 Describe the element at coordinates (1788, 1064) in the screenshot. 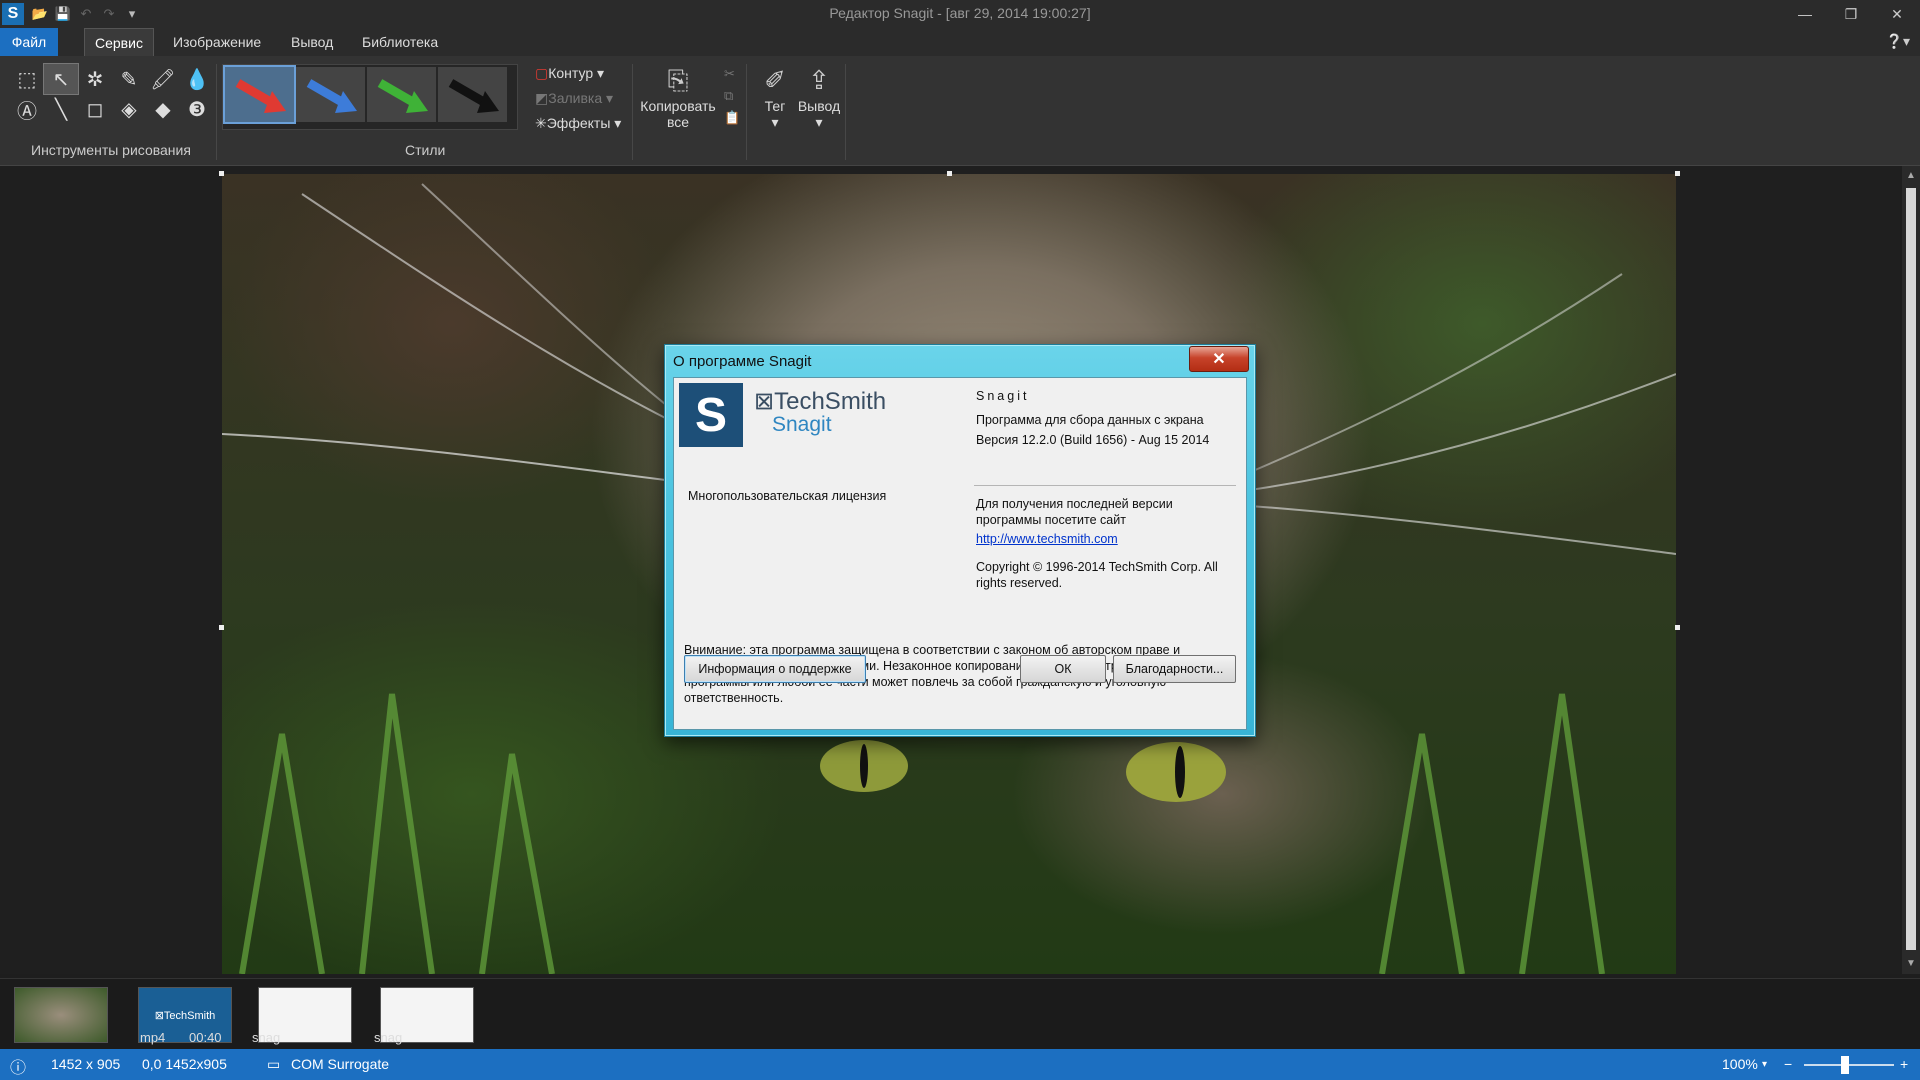

I see `zoom-out-icon: −` at that location.